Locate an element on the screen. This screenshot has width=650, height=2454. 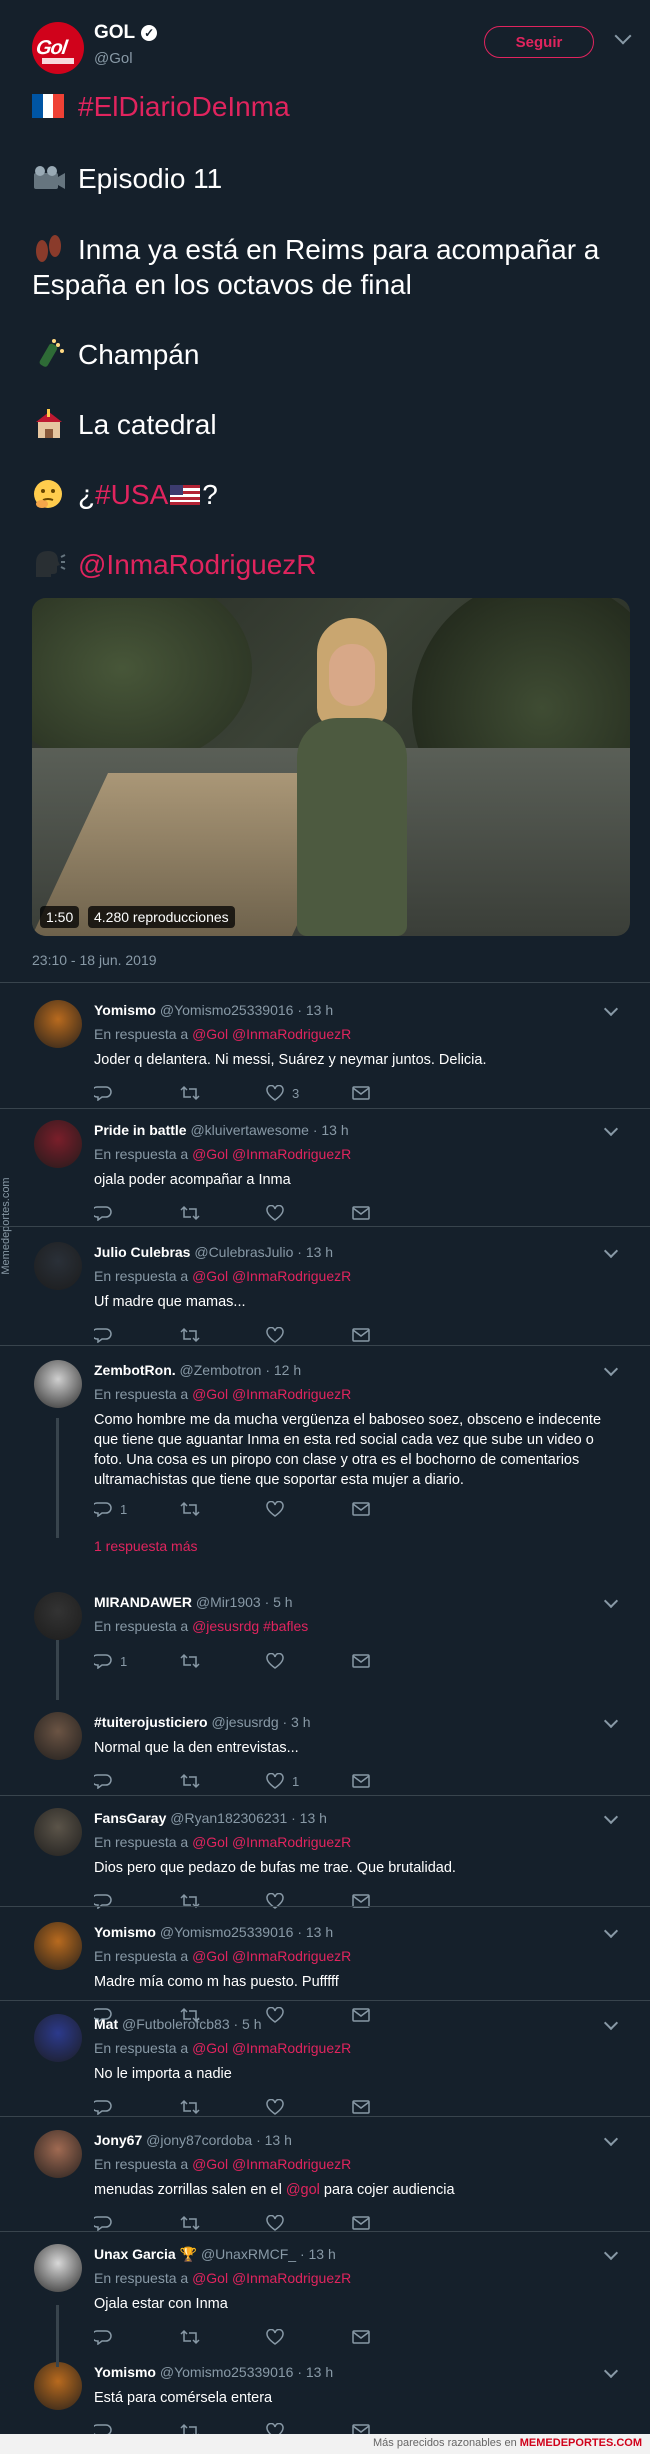
reply-handle: @jony87cordoba · 13 h is located at coordinates (219, 2140).